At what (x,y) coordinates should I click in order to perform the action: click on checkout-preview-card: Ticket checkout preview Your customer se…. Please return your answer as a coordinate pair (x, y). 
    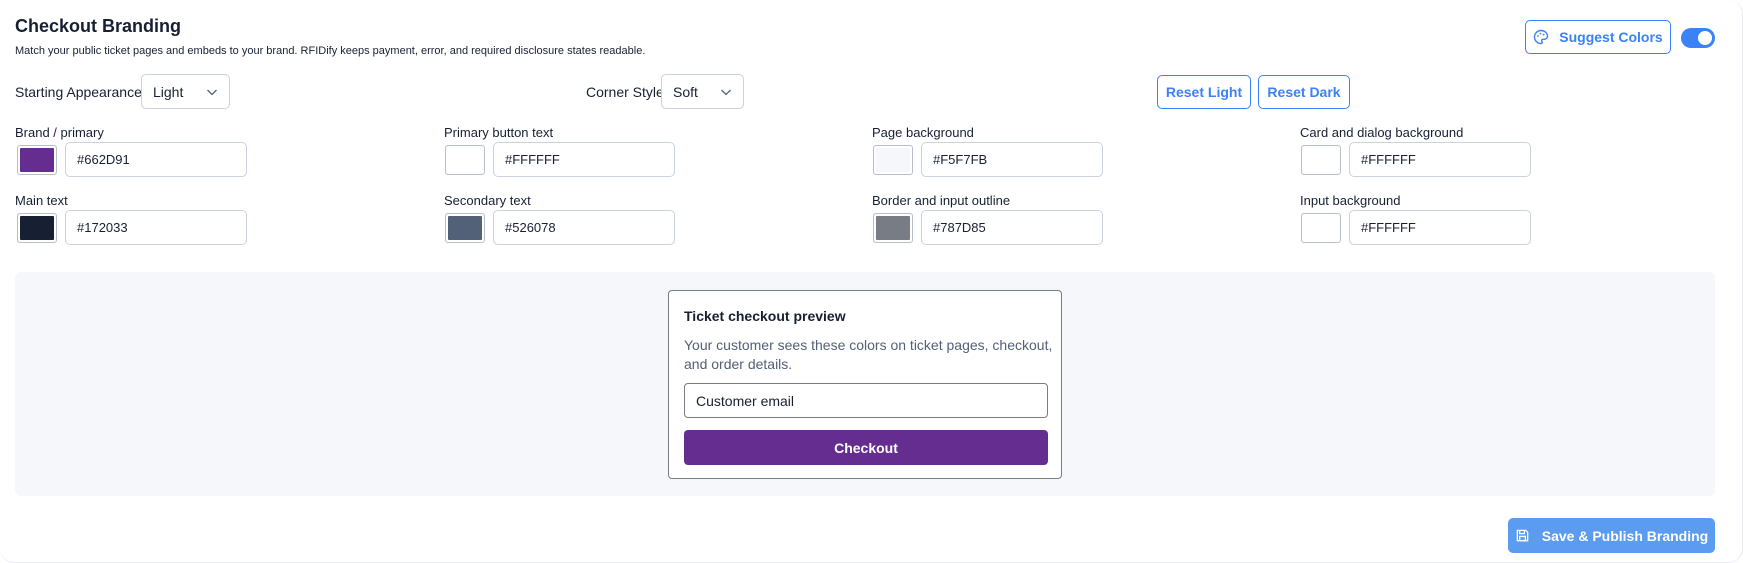
    Looking at the image, I should click on (865, 384).